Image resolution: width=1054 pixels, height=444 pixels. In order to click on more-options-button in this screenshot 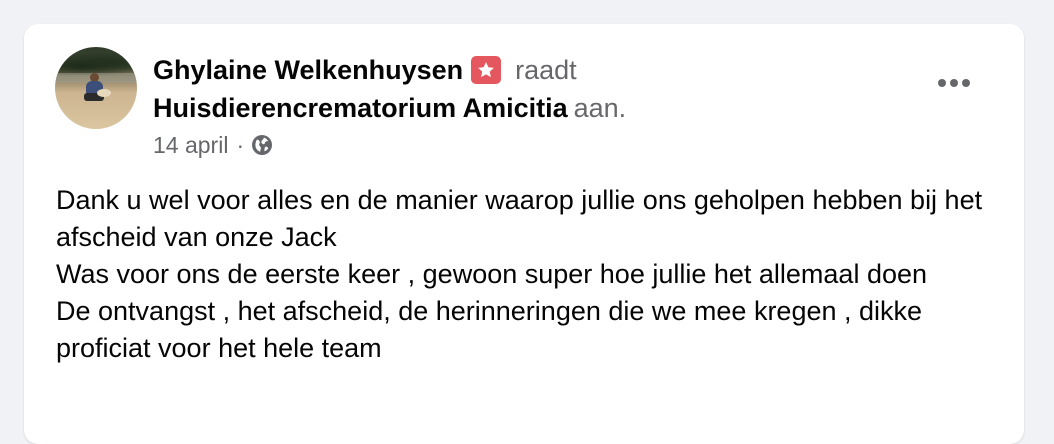, I will do `click(954, 83)`.